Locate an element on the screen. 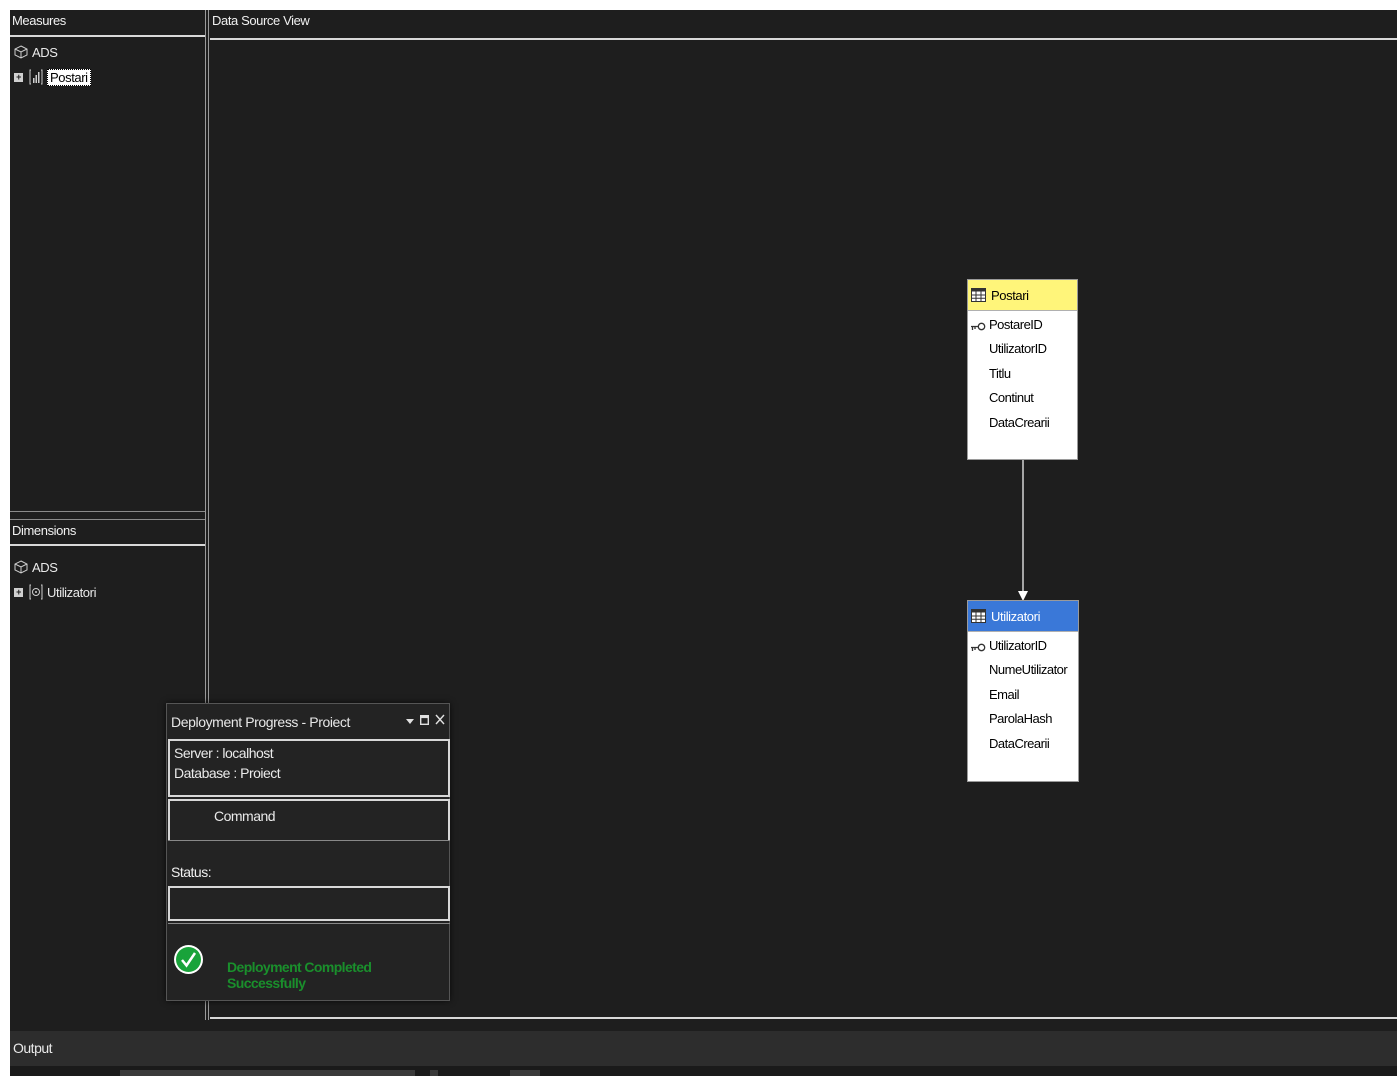 This screenshot has width=1397, height=1076. deployment-title: Deployment Progress - Proiect is located at coordinates (261, 721).